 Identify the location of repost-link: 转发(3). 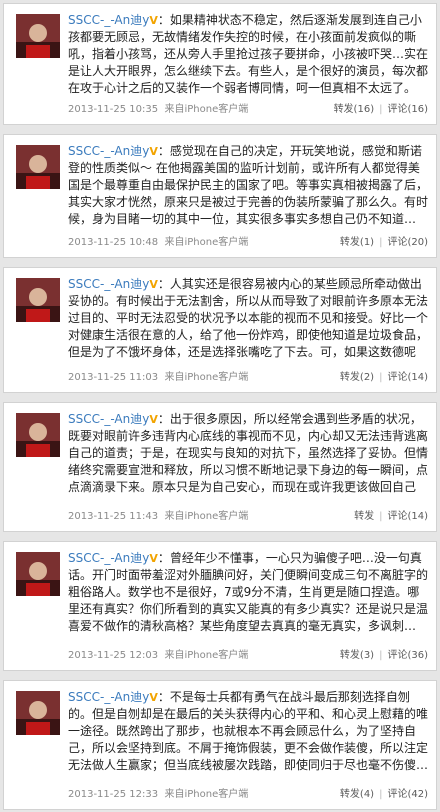
(357, 655).